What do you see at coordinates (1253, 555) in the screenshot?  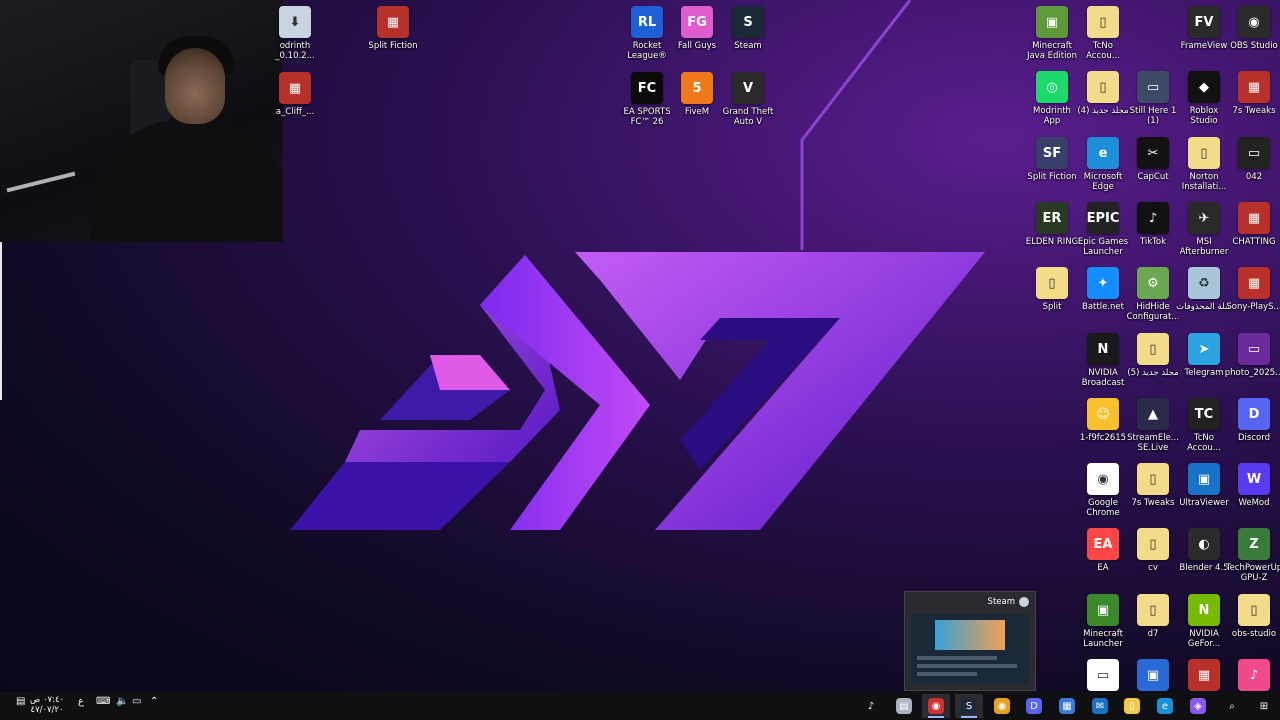 I see `desktop-icon-gpu-z: Z TechPowerUp GPU-Z` at bounding box center [1253, 555].